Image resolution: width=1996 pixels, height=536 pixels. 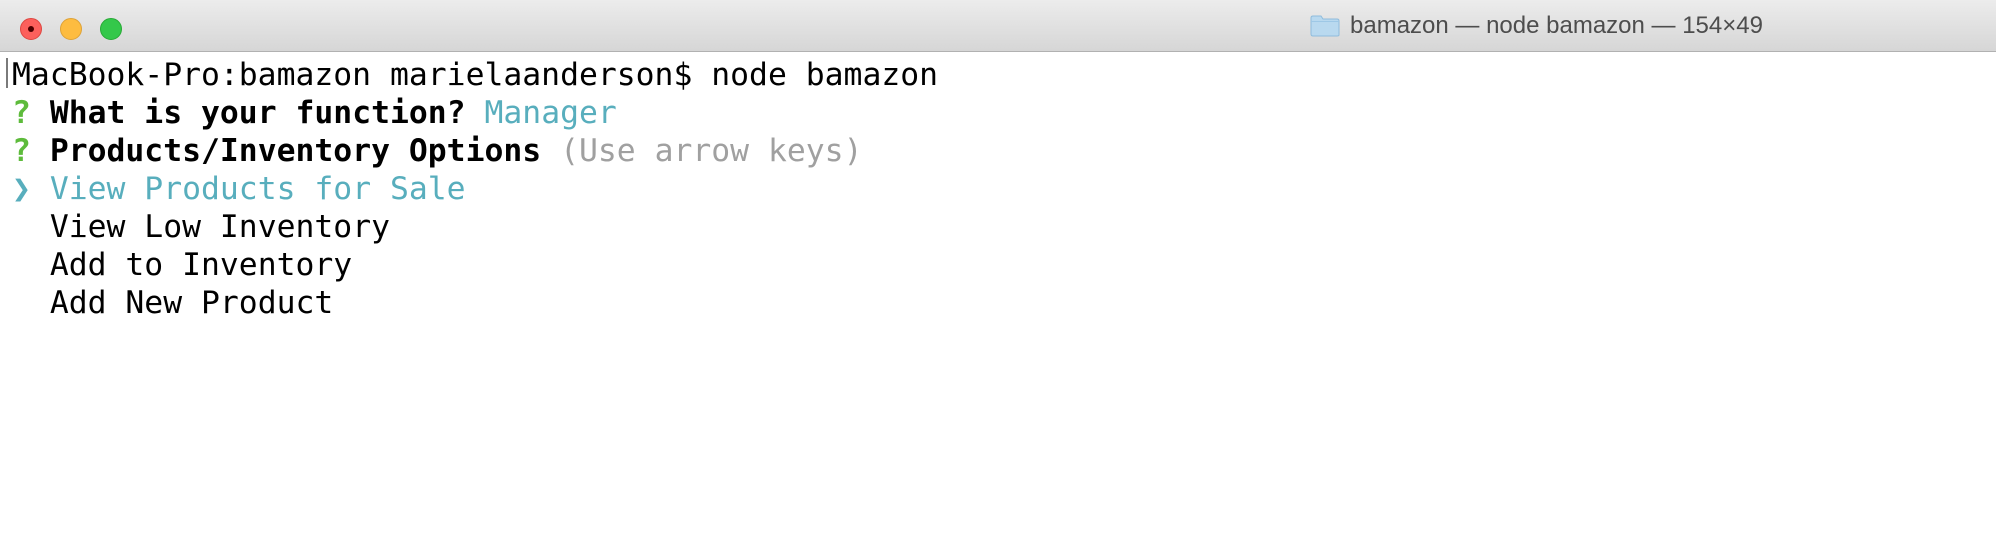 What do you see at coordinates (1325, 26) in the screenshot?
I see `folder-icon` at bounding box center [1325, 26].